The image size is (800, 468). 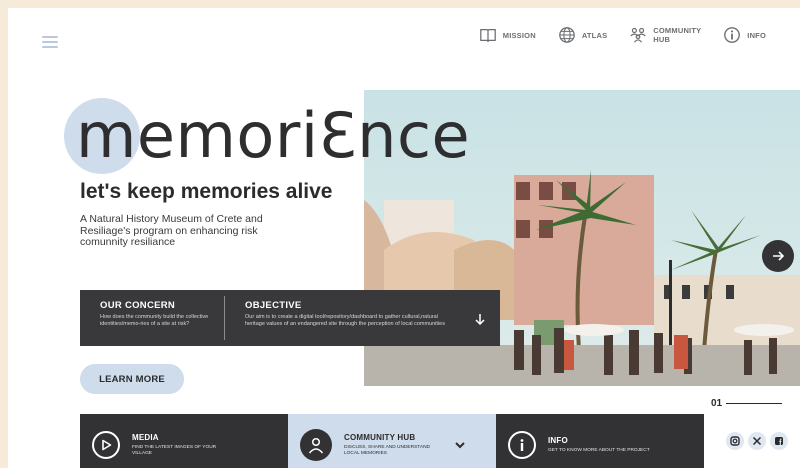 What do you see at coordinates (132, 379) in the screenshot?
I see `learn-more-button: LEARN MORE` at bounding box center [132, 379].